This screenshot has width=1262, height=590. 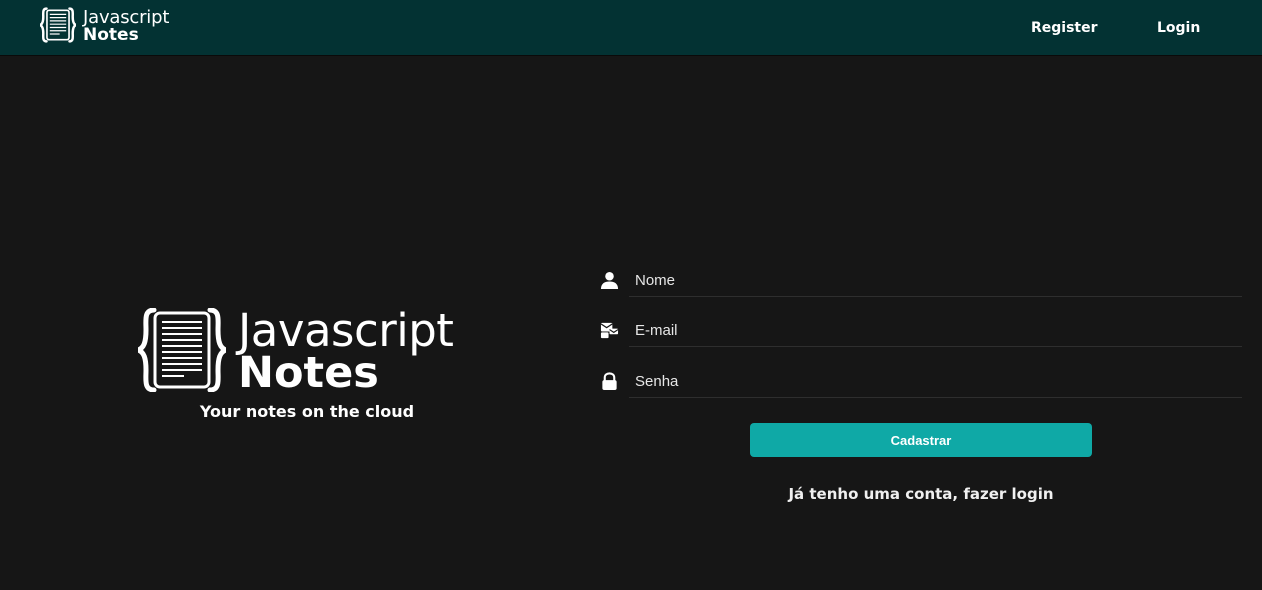 What do you see at coordinates (609, 280) in the screenshot?
I see `user-icon` at bounding box center [609, 280].